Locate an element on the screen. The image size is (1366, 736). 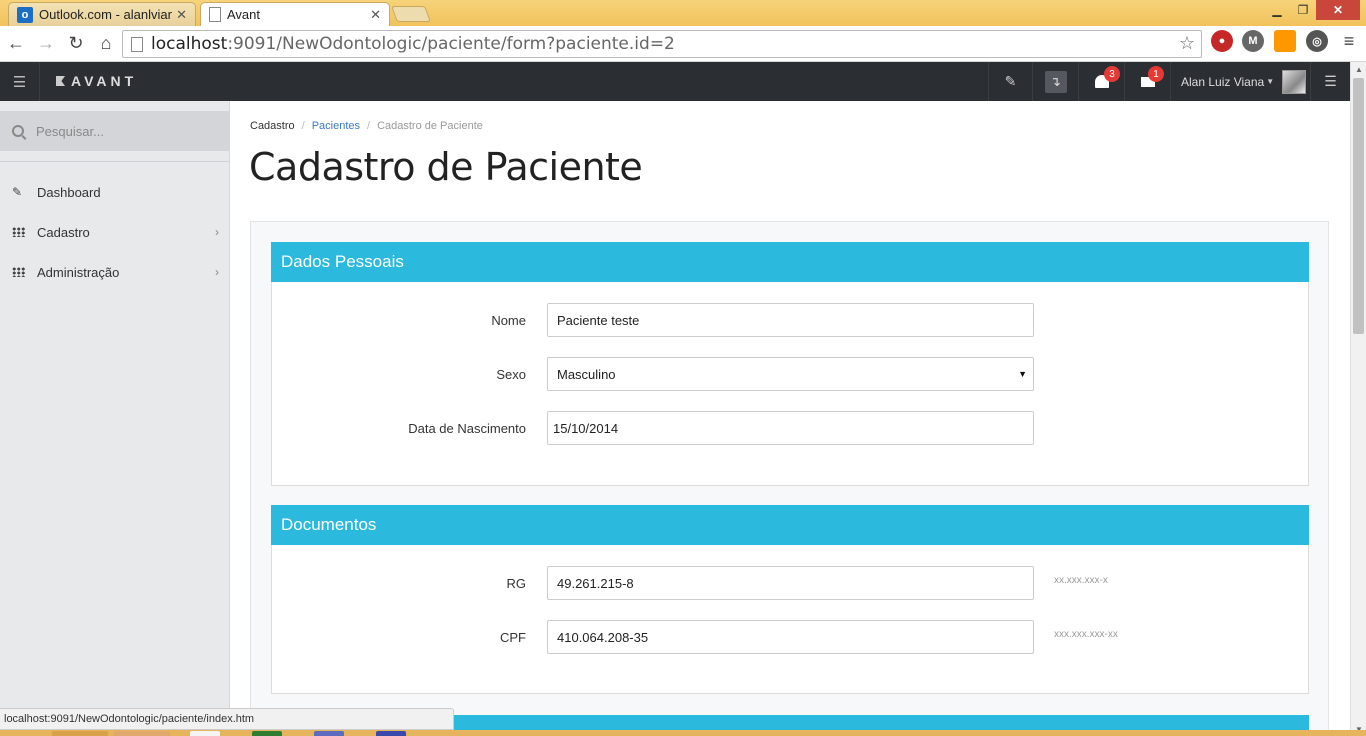
user-name: Alan Luiz Viana is located at coordinates (1223, 81).